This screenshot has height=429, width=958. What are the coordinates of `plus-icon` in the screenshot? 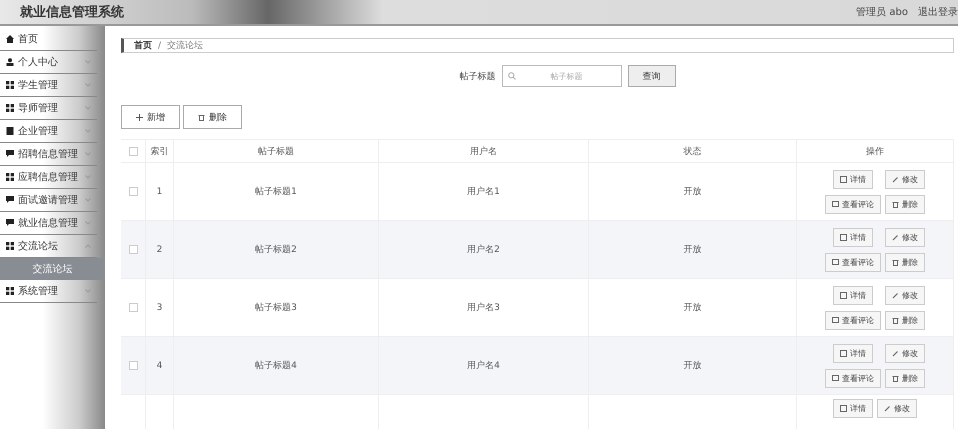 It's located at (139, 117).